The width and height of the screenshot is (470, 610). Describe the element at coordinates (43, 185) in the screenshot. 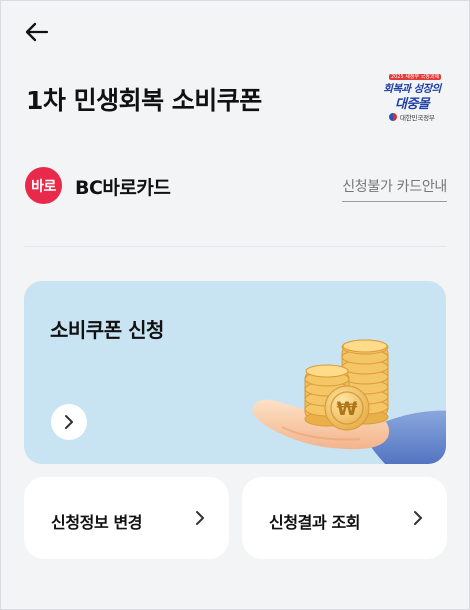

I see `bc-card-logo: 바로` at that location.